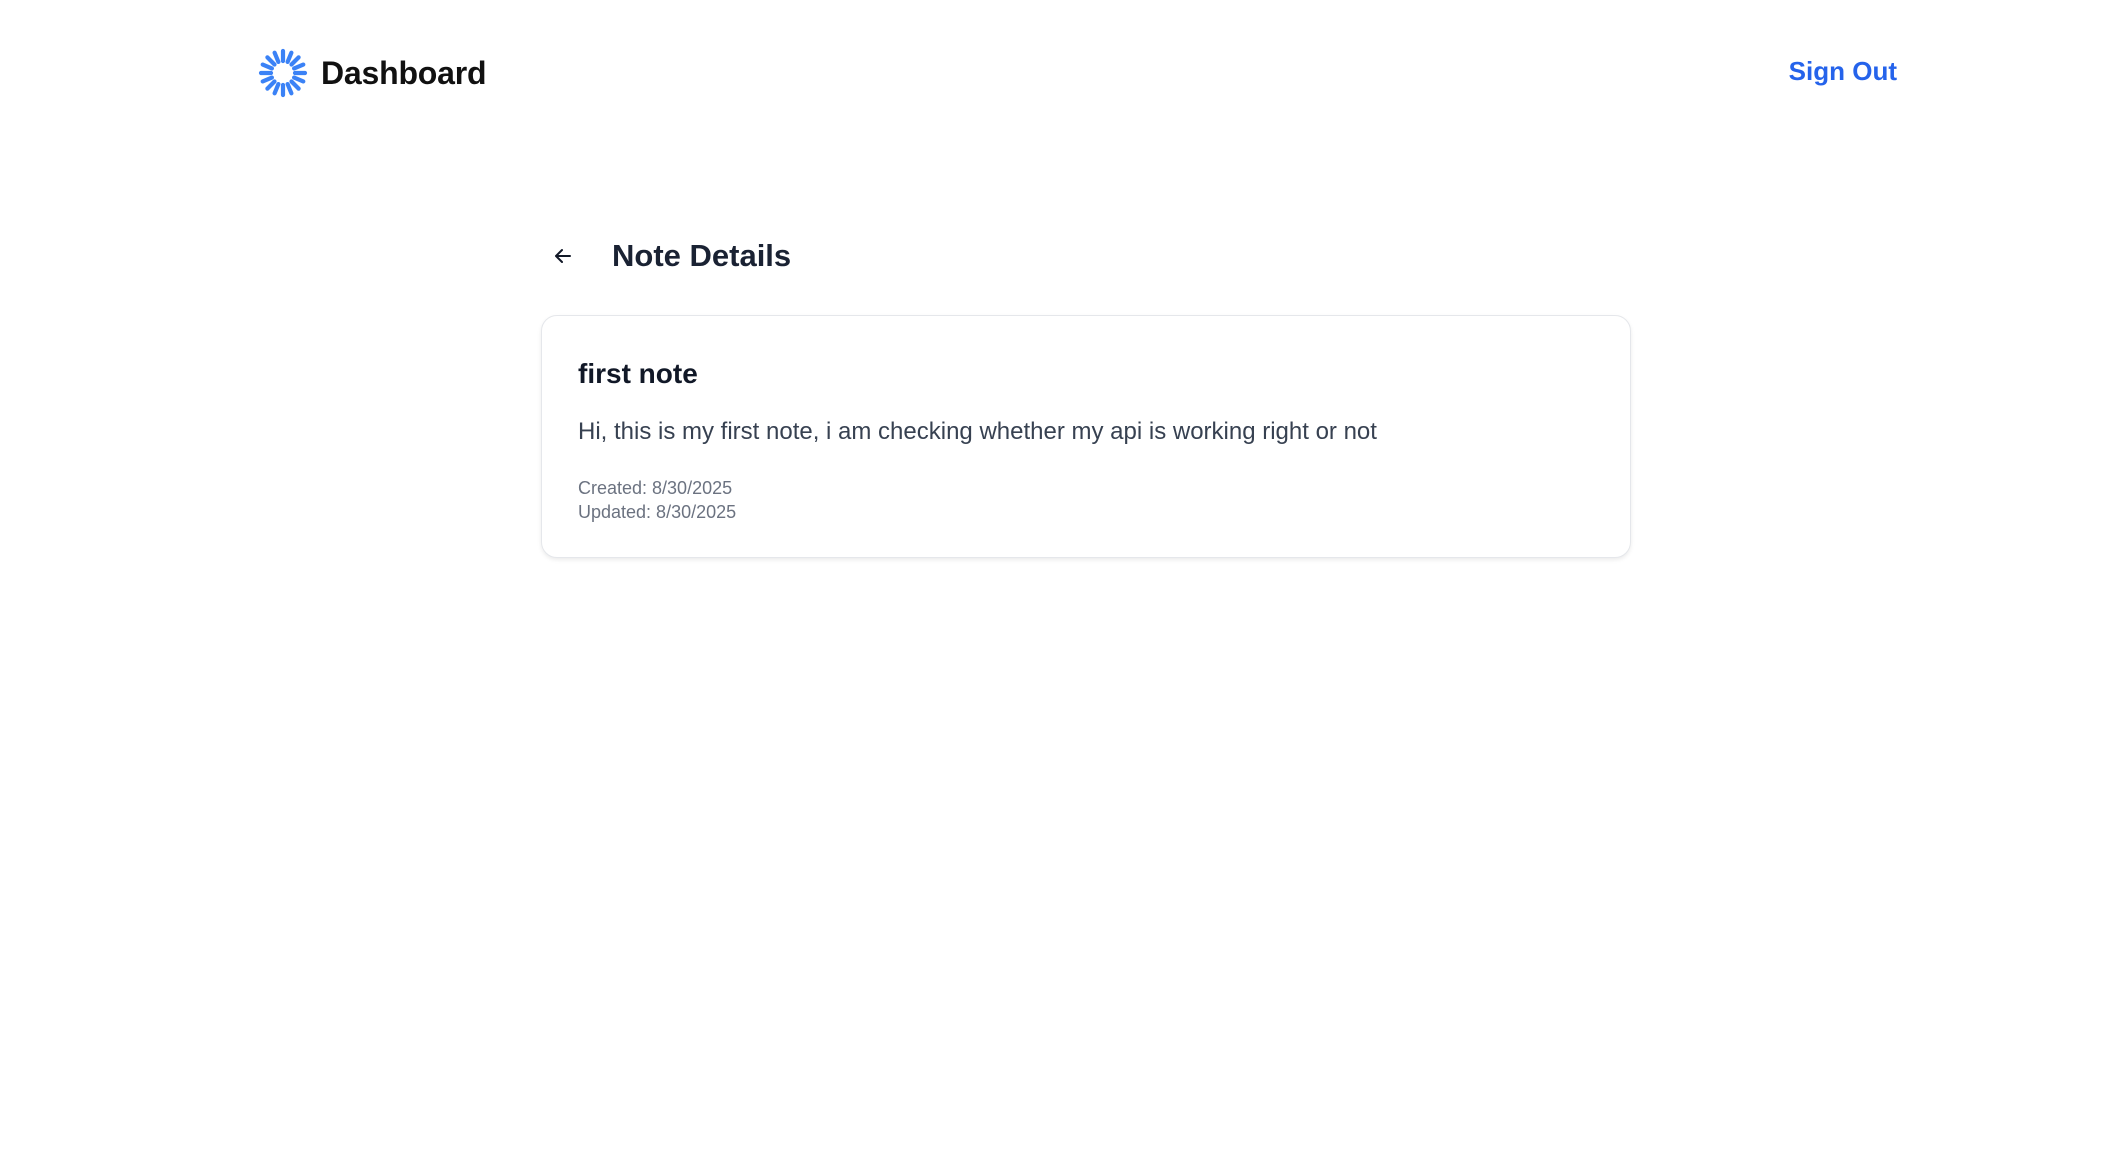 This screenshot has height=1172, width=2127. I want to click on note-metadata: Created: 8/30/2025 Updated: 8/30/2025, so click(657, 500).